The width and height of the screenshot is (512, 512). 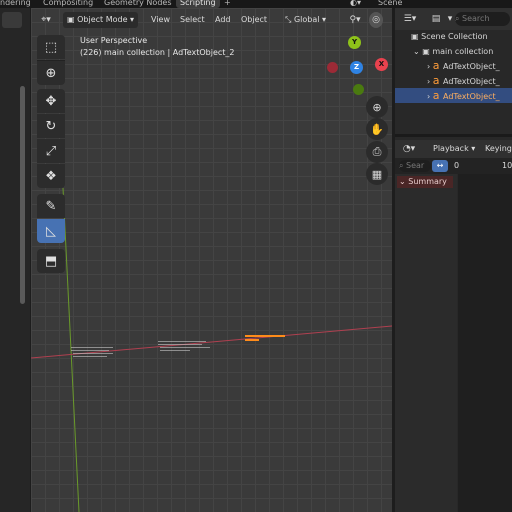 What do you see at coordinates (15, 260) in the screenshot?
I see `left-editor-strip` at bounding box center [15, 260].